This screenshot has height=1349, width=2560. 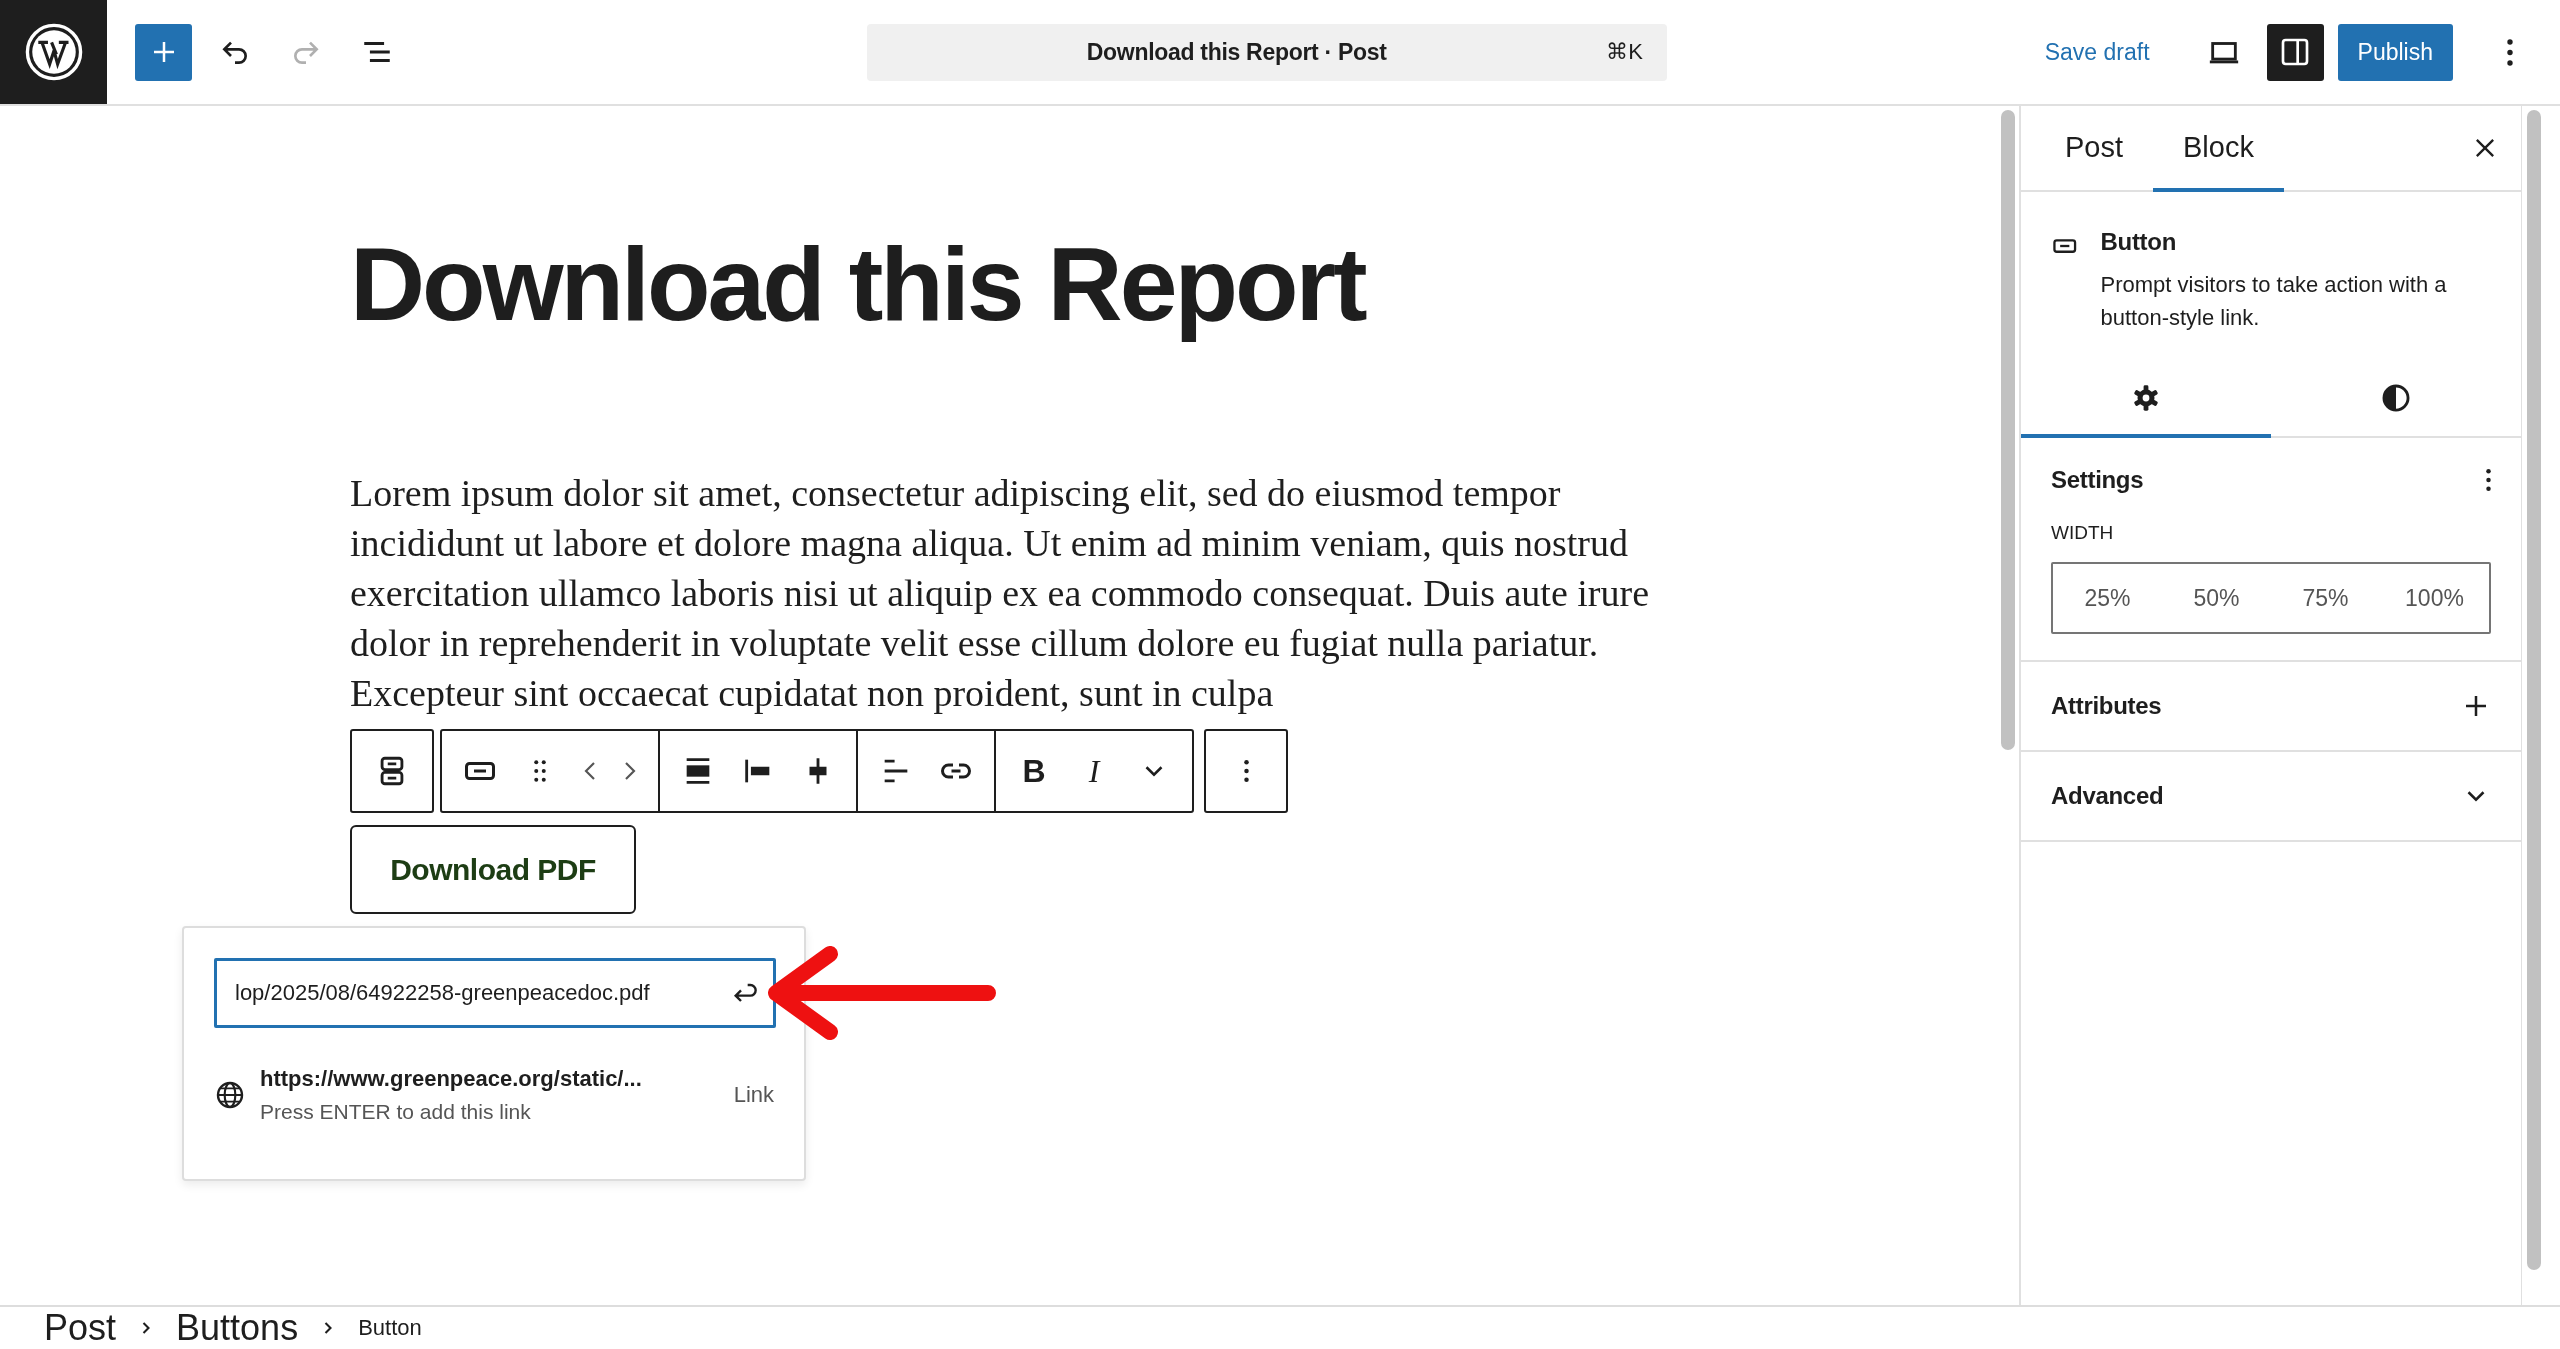 I want to click on italic-button: I, so click(x=1094, y=771).